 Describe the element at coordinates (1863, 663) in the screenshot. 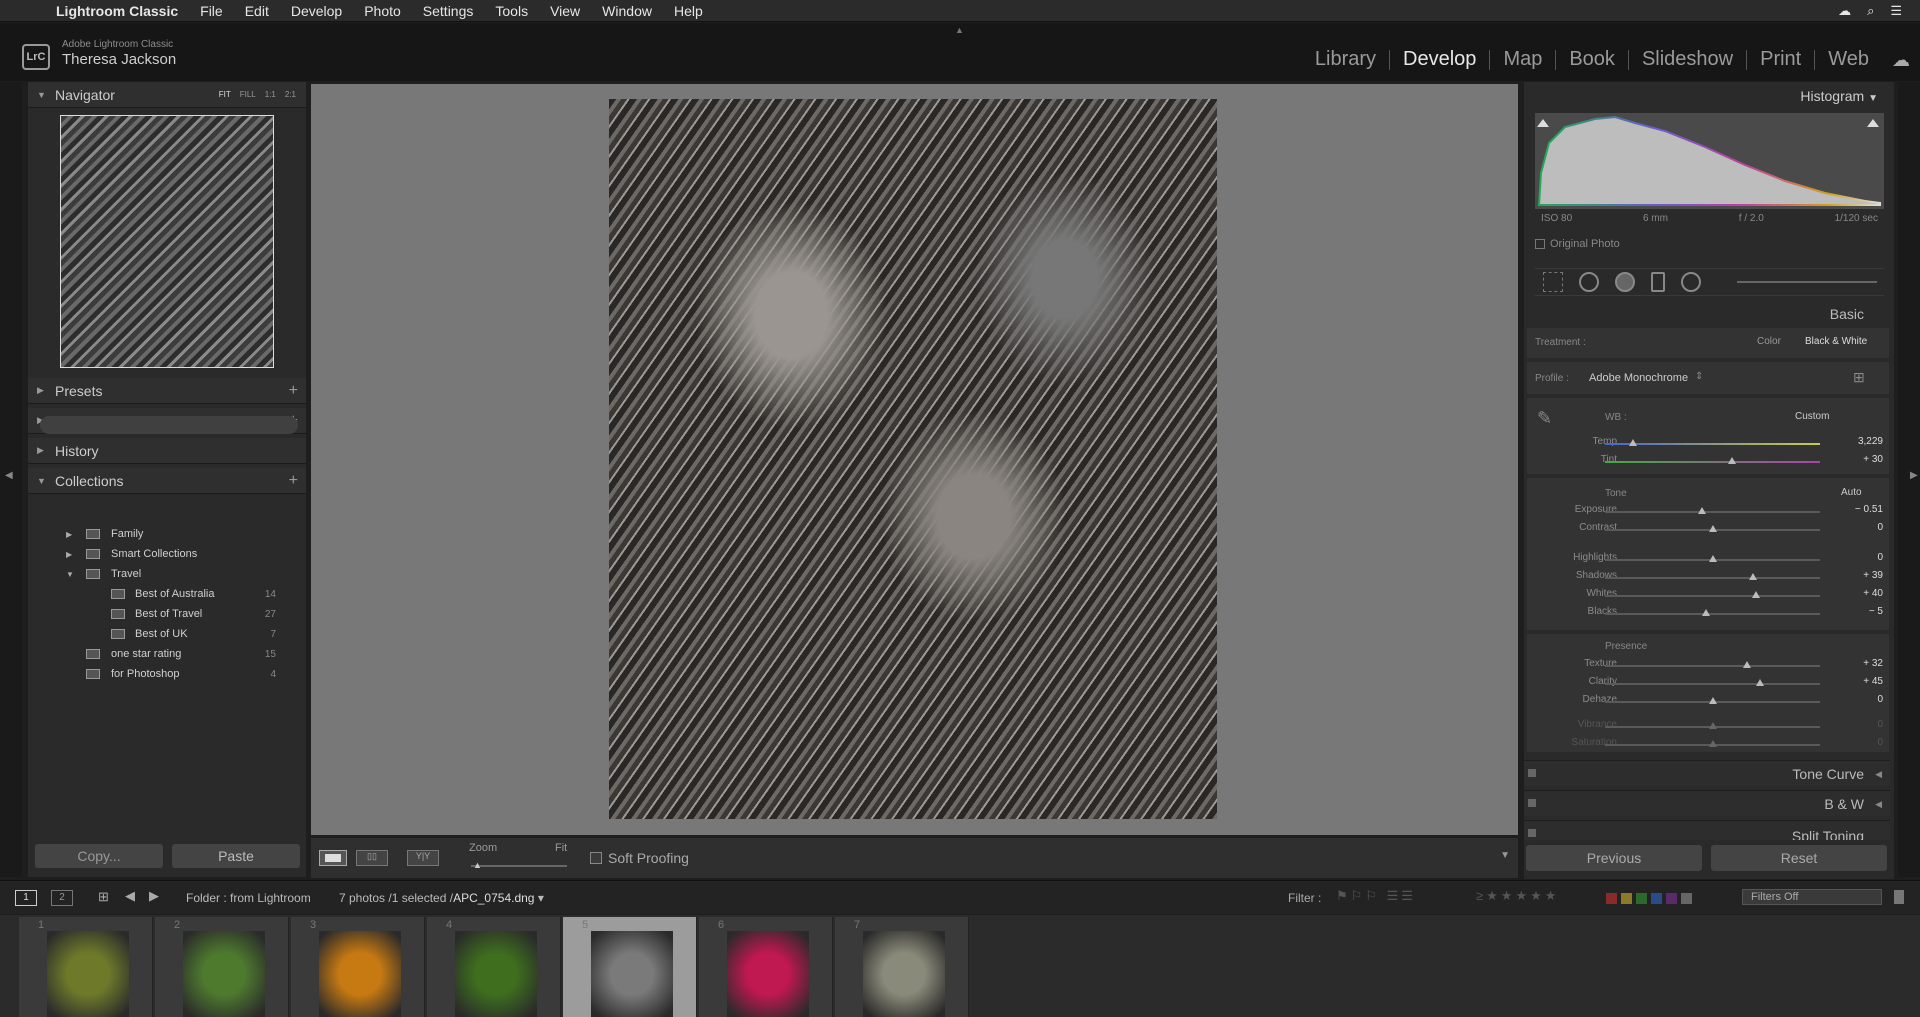

I see `texture-value: + 32` at that location.